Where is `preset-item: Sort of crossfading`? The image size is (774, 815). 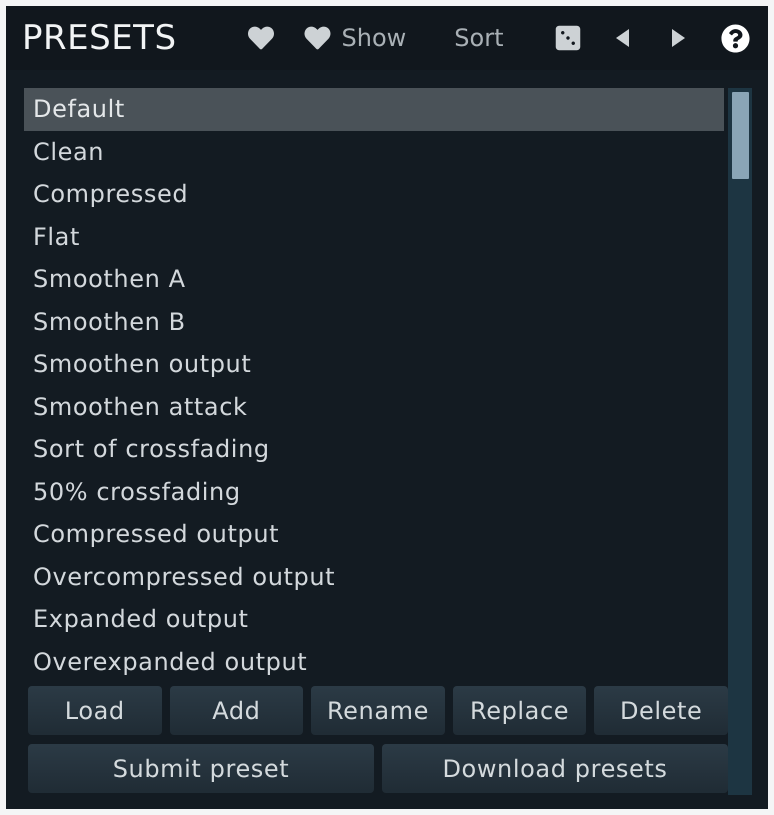
preset-item: Sort of crossfading is located at coordinates (374, 449).